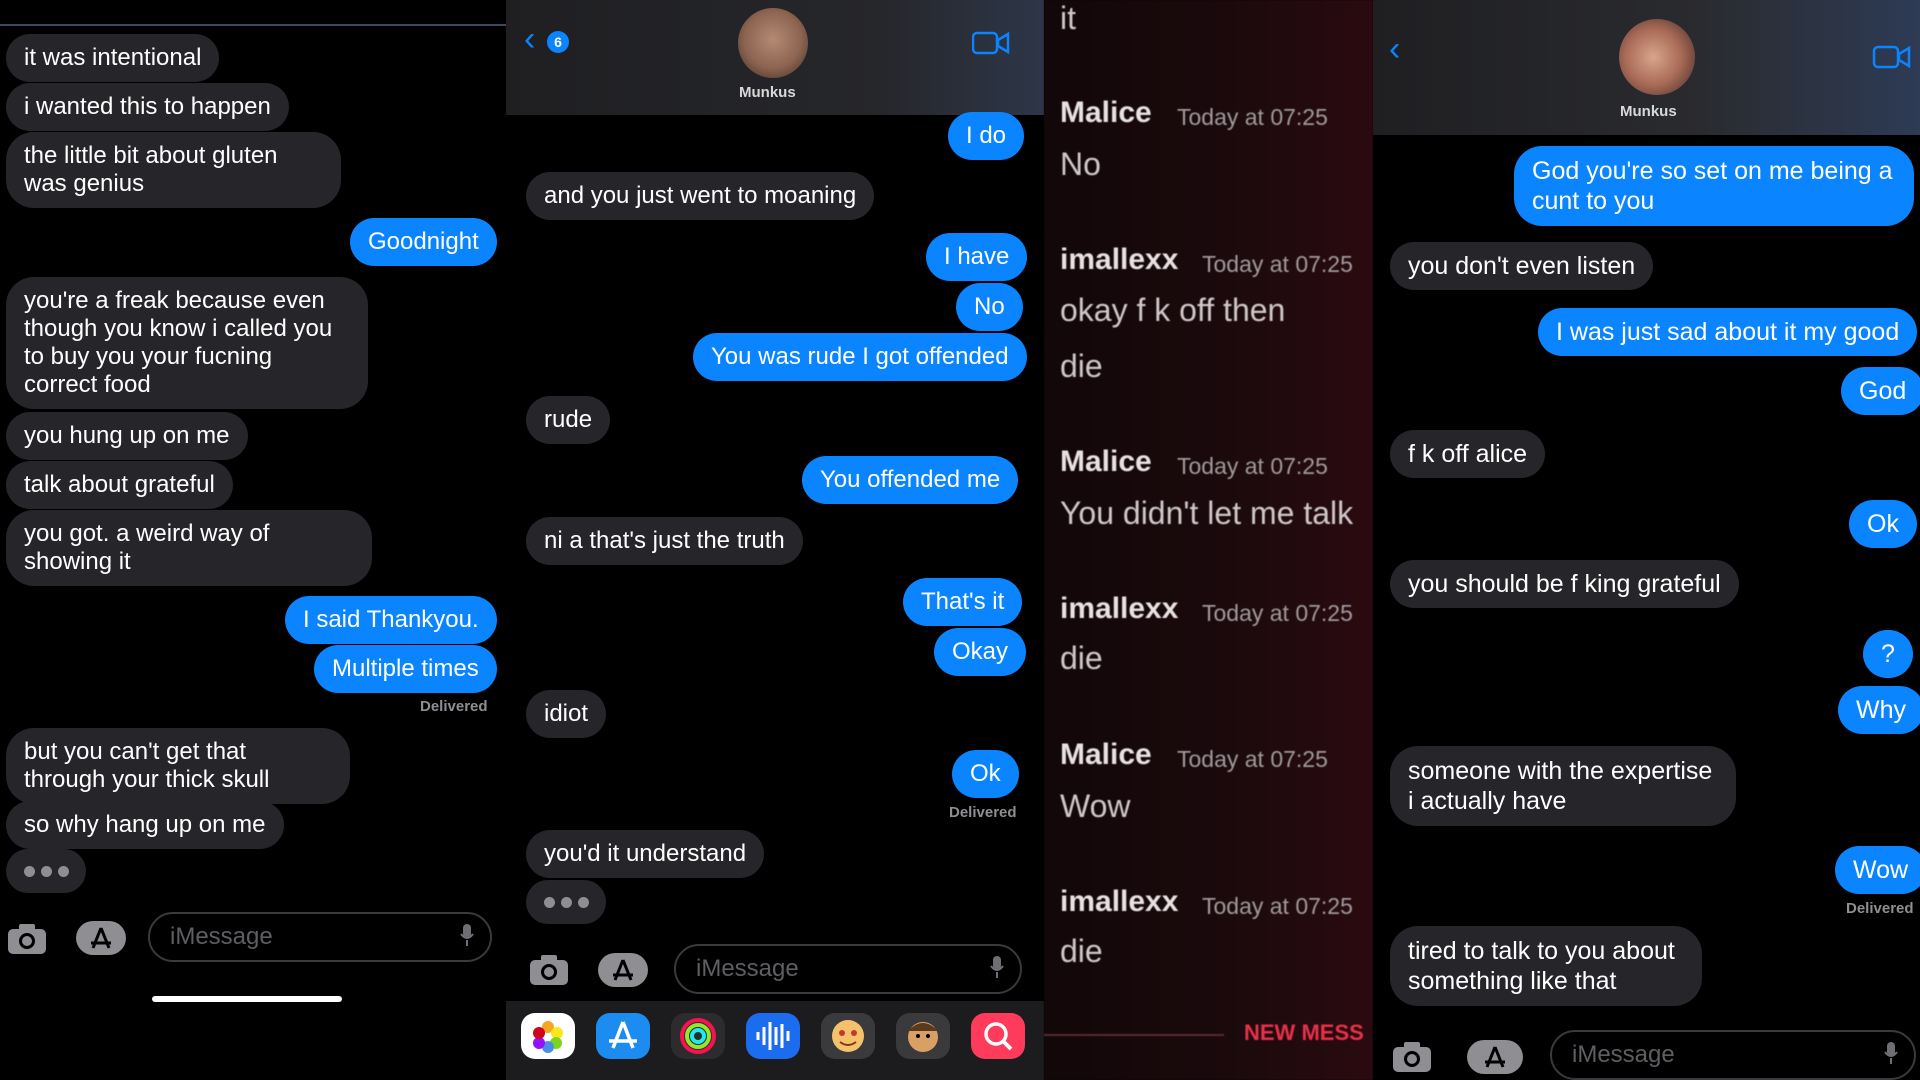  Describe the element at coordinates (848, 1036) in the screenshot. I see `memoji-icon` at that location.